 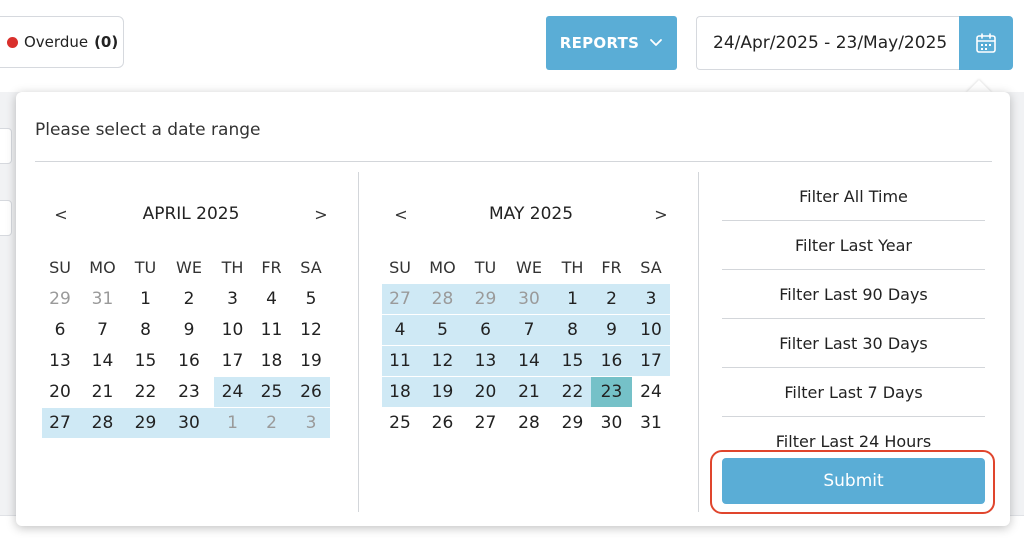 I want to click on filter-last-7-days-option: Filter Last 7 Days, so click(x=853, y=392).